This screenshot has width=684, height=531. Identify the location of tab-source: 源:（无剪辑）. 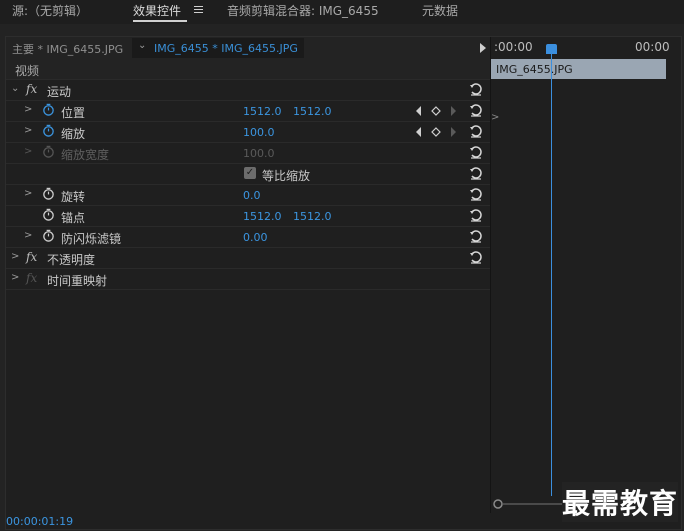
(50, 10).